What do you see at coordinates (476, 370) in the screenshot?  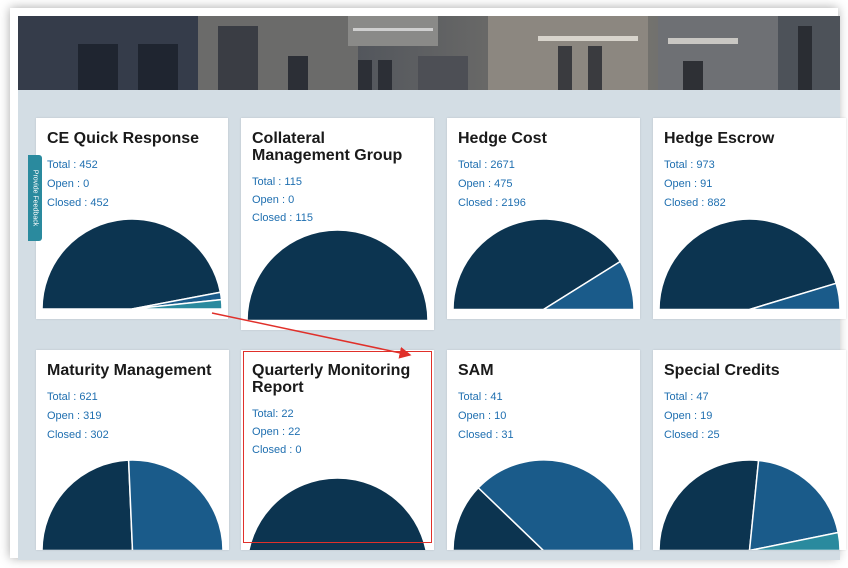 I see `card-title: SAM` at bounding box center [476, 370].